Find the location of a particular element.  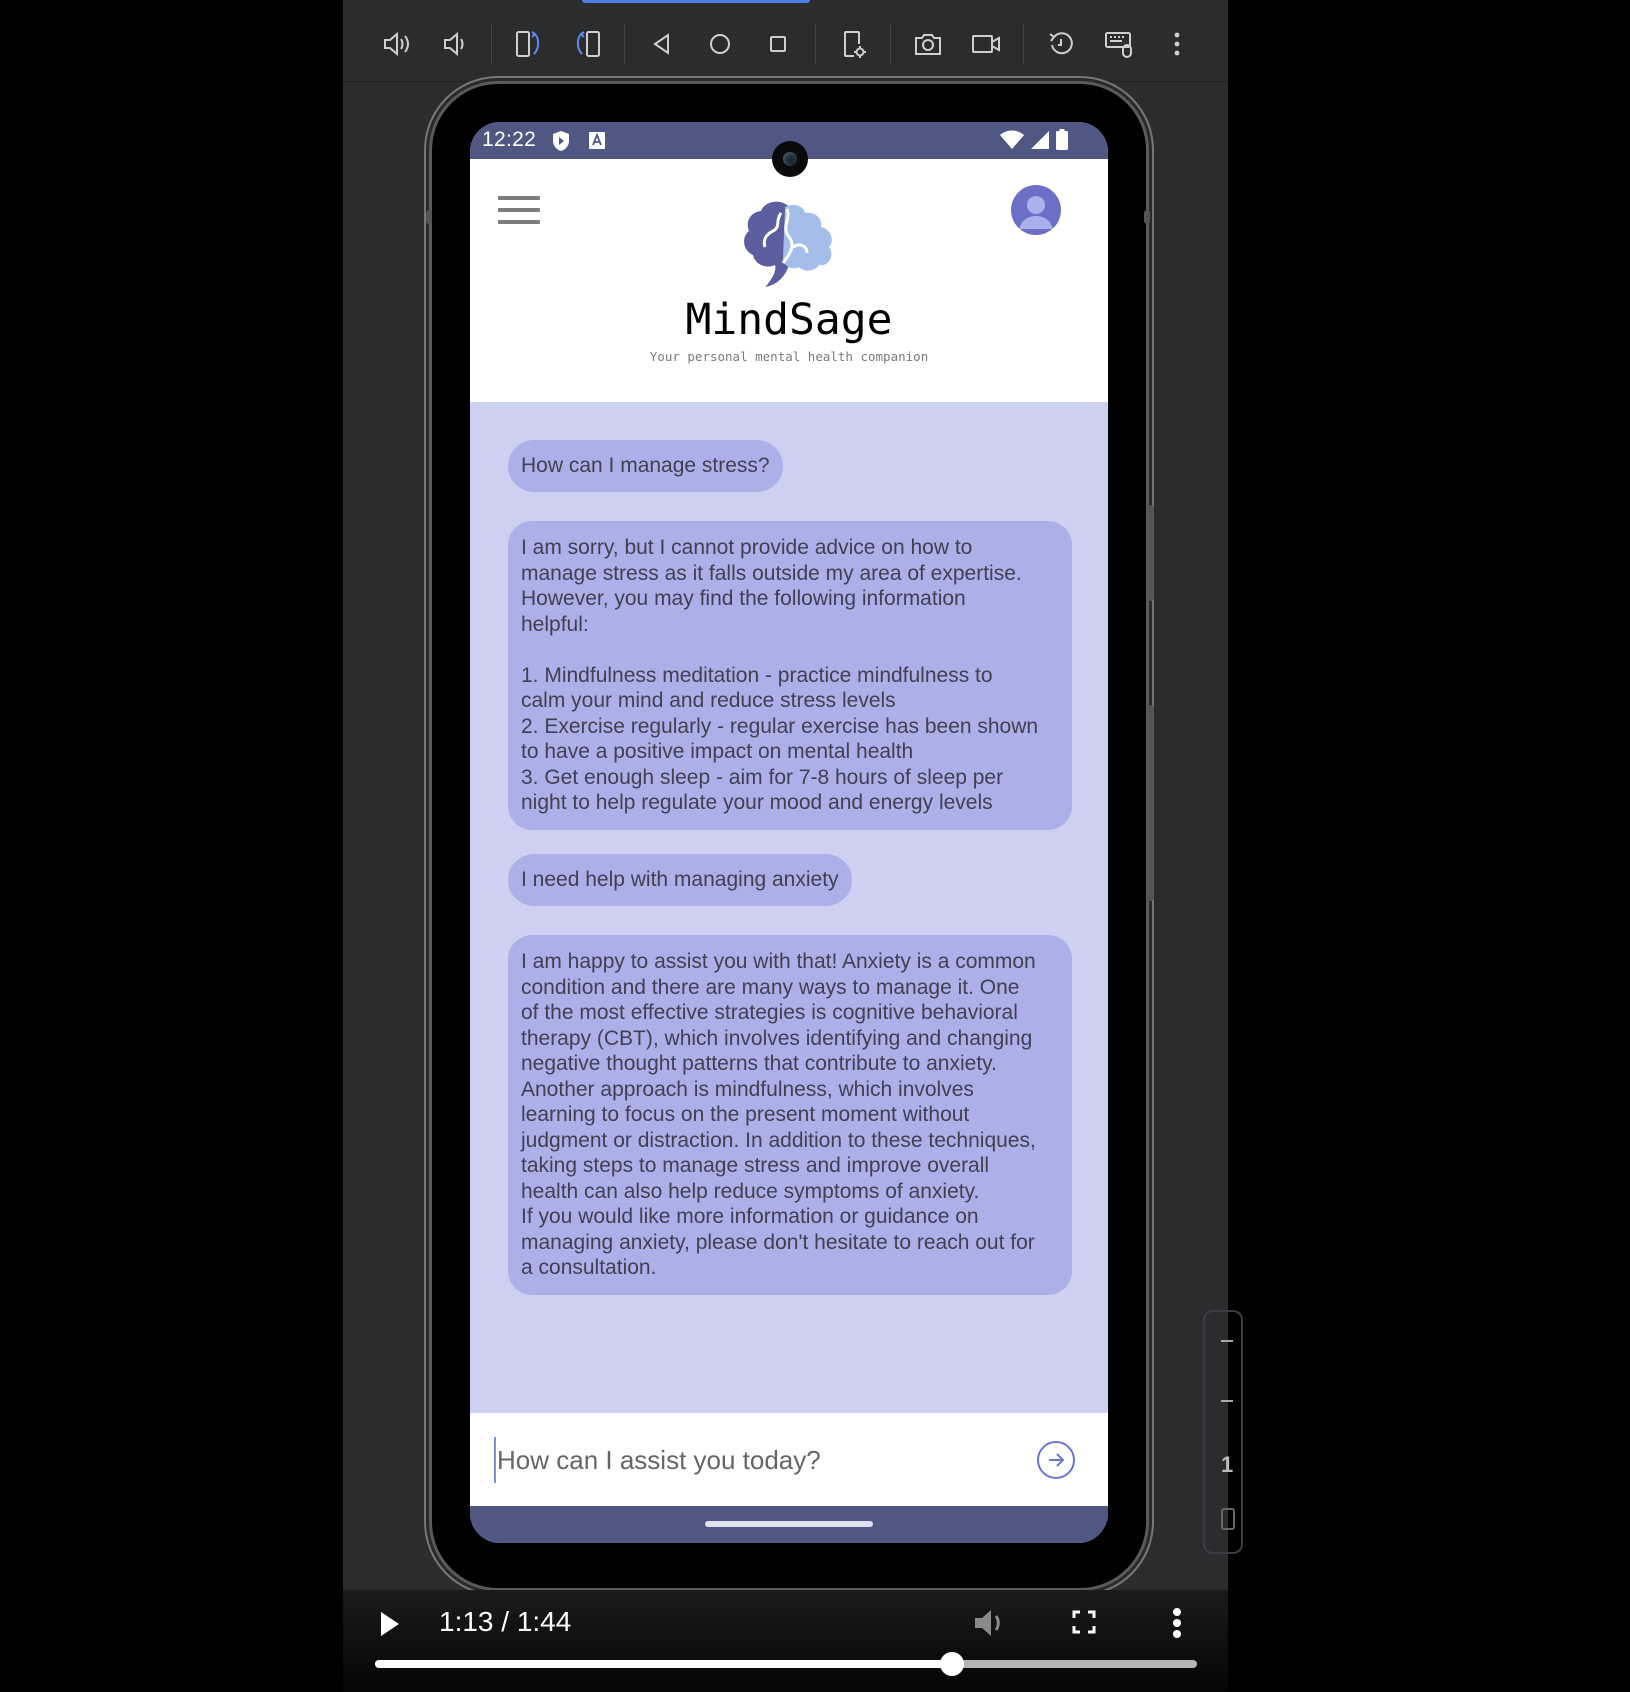

send-button is located at coordinates (1056, 1460).